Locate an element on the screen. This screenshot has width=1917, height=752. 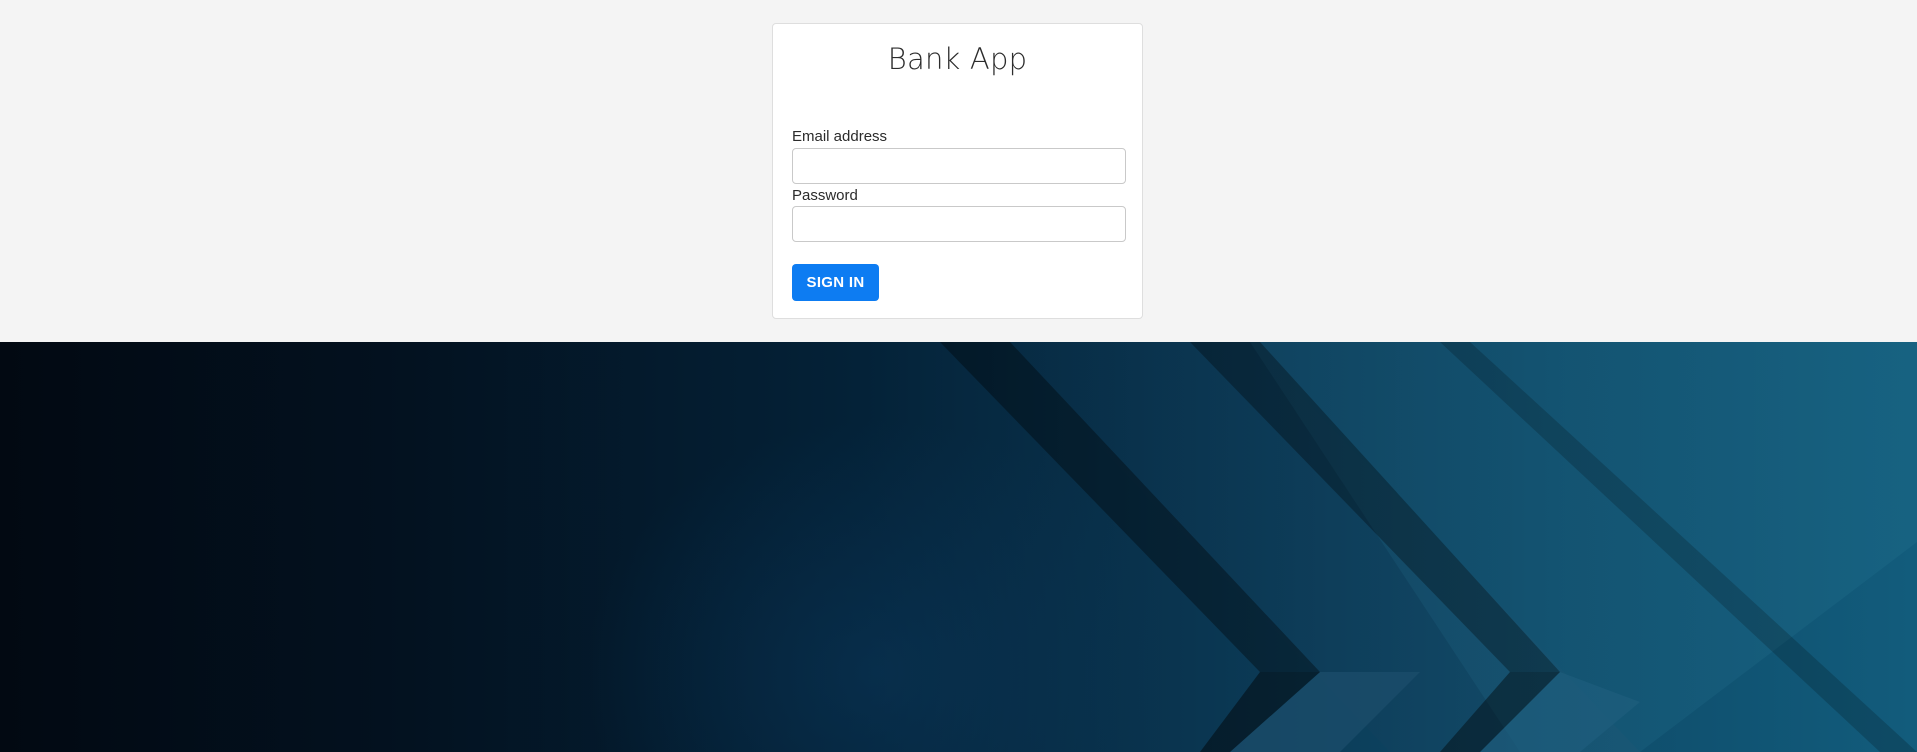
password-label: Password is located at coordinates (825, 195).